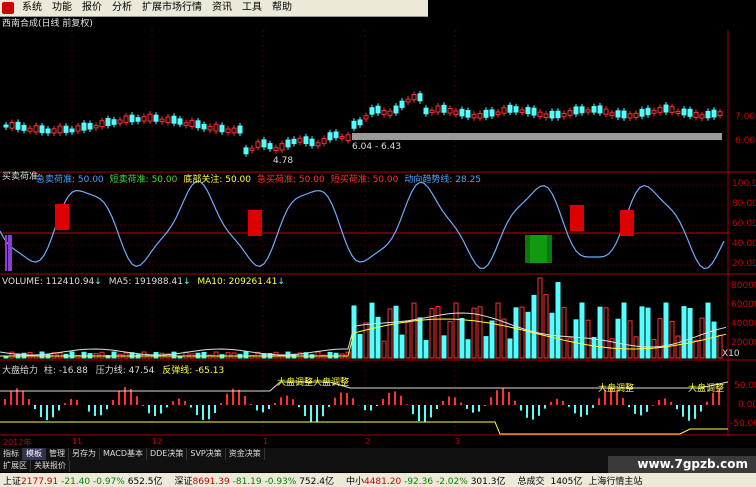 The height and width of the screenshot is (487, 756). I want to click on dapan-tag-2: 大盘调整, so click(331, 383).